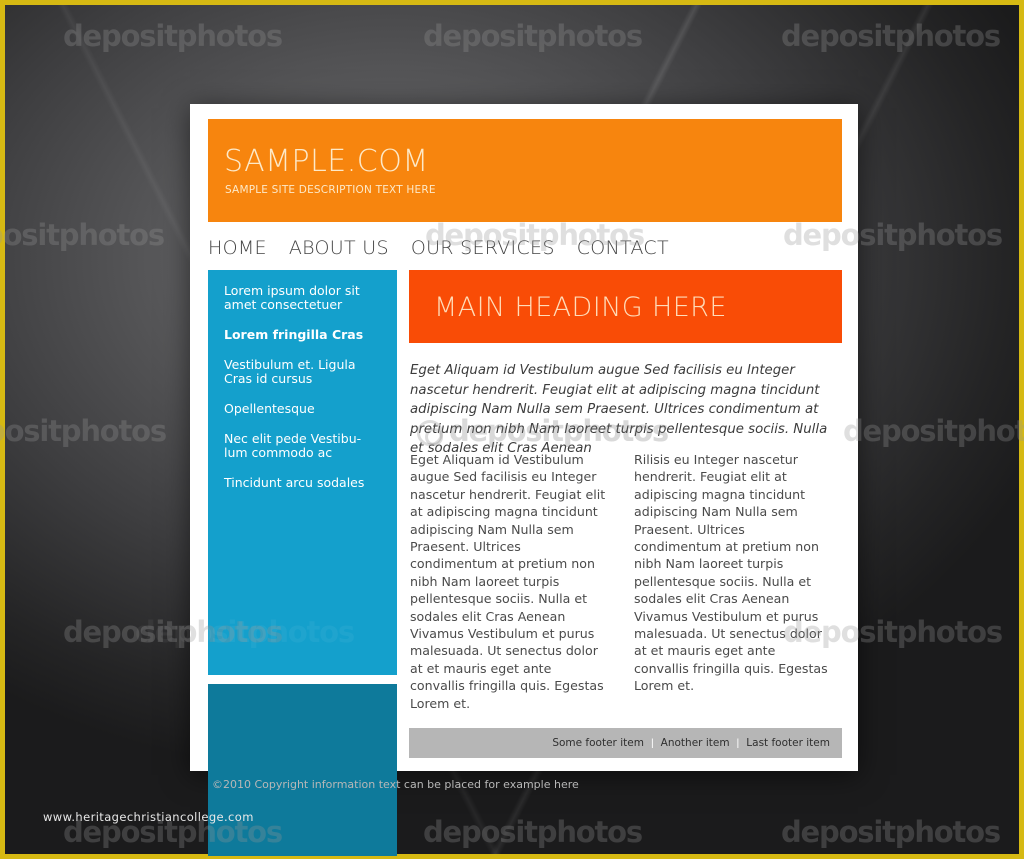 The width and height of the screenshot is (1024, 859). What do you see at coordinates (237, 248) in the screenshot?
I see `nav-item-home: HOME` at bounding box center [237, 248].